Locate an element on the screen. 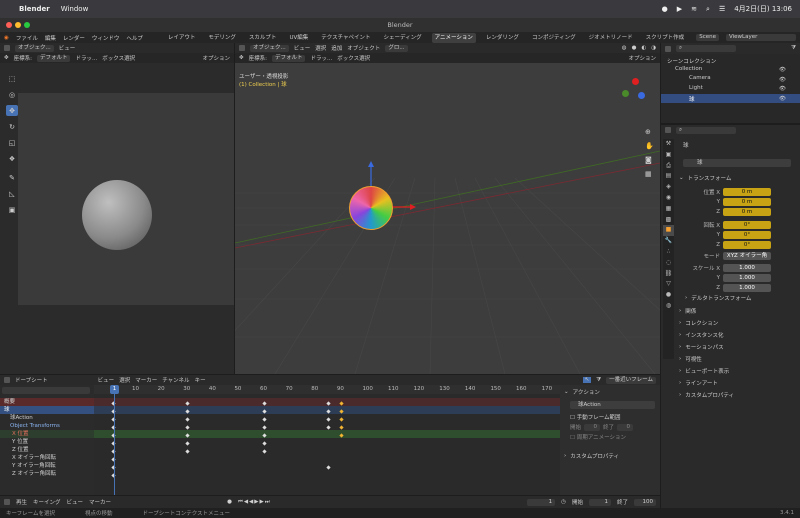  motion-paths-section: › モーションパス is located at coordinates (701, 347).